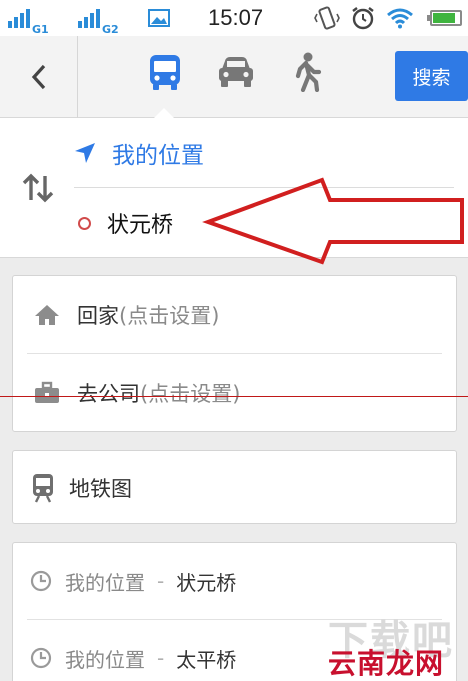 The height and width of the screenshot is (681, 468). What do you see at coordinates (84, 223) in the screenshot?
I see `destination-dot-icon` at bounding box center [84, 223].